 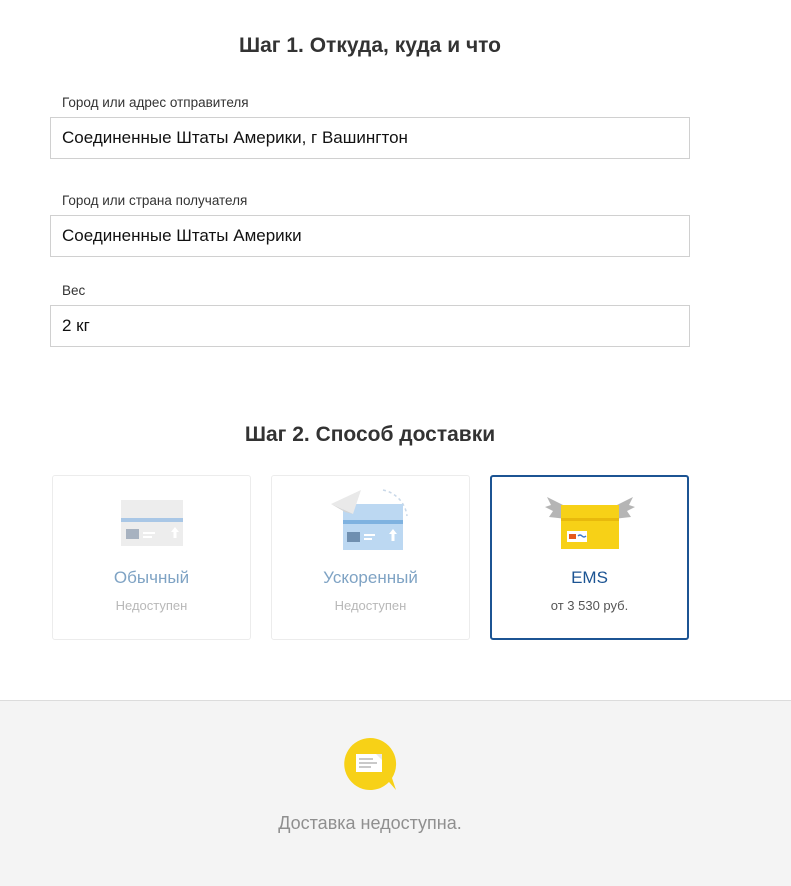 What do you see at coordinates (590, 525) in the screenshot?
I see `ems-box-icon` at bounding box center [590, 525].